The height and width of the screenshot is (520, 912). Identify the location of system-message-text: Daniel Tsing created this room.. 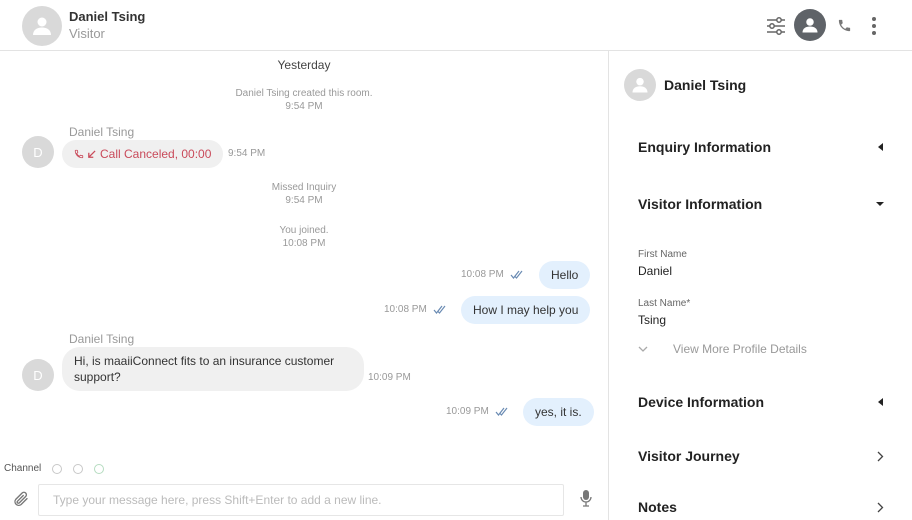
(304, 93).